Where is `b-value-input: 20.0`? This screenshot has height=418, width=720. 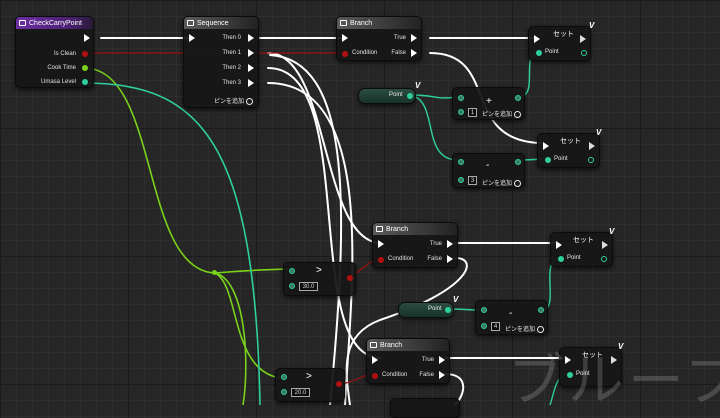 b-value-input: 20.0 is located at coordinates (300, 392).